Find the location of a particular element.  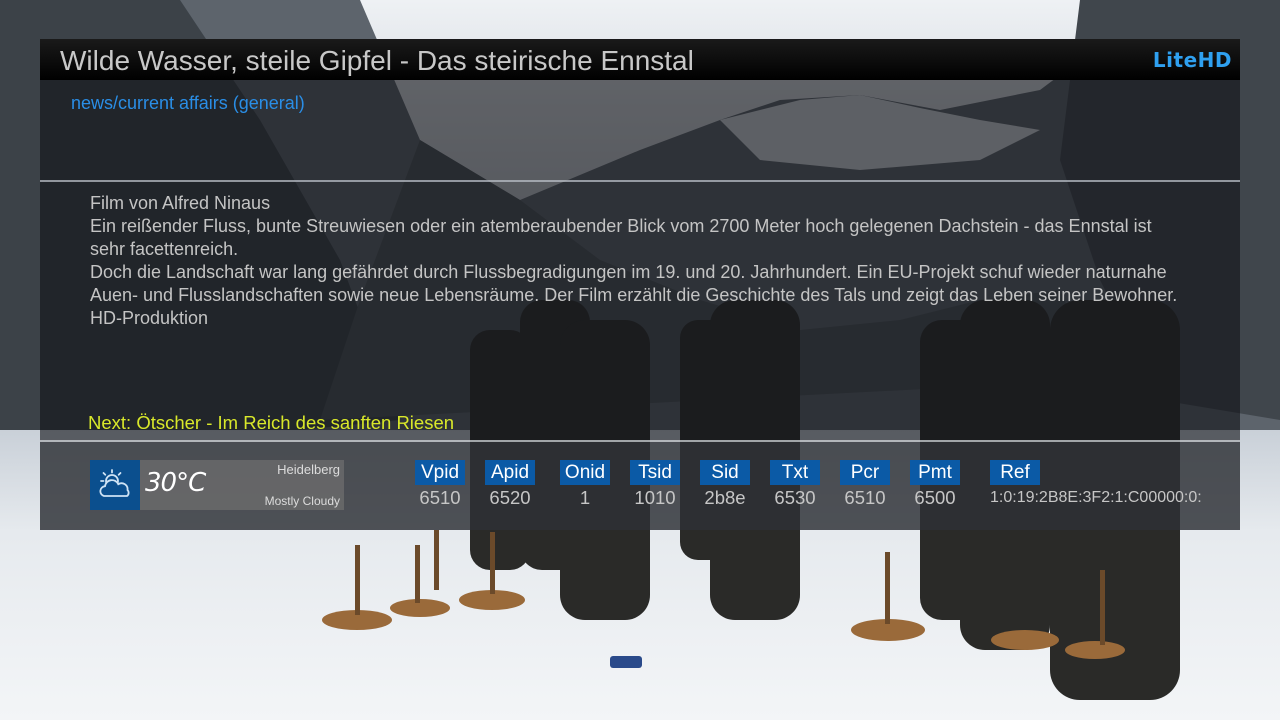

pid-label: Onid is located at coordinates (585, 472).